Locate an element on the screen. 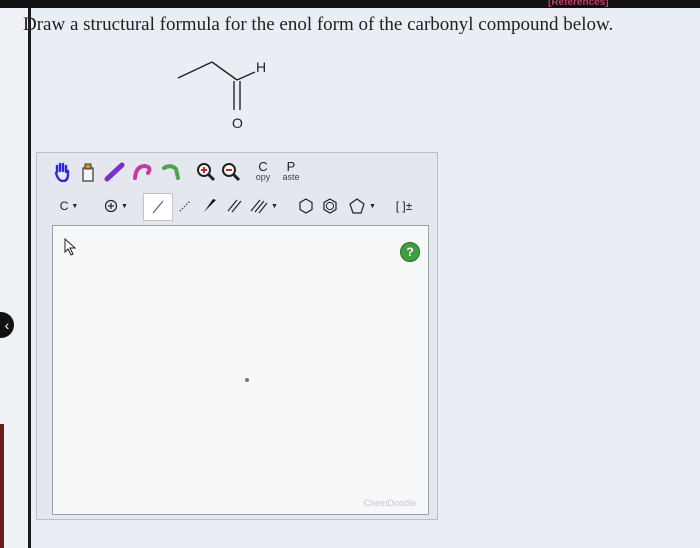  element-selector: C ▼ is located at coordinates (69, 206).